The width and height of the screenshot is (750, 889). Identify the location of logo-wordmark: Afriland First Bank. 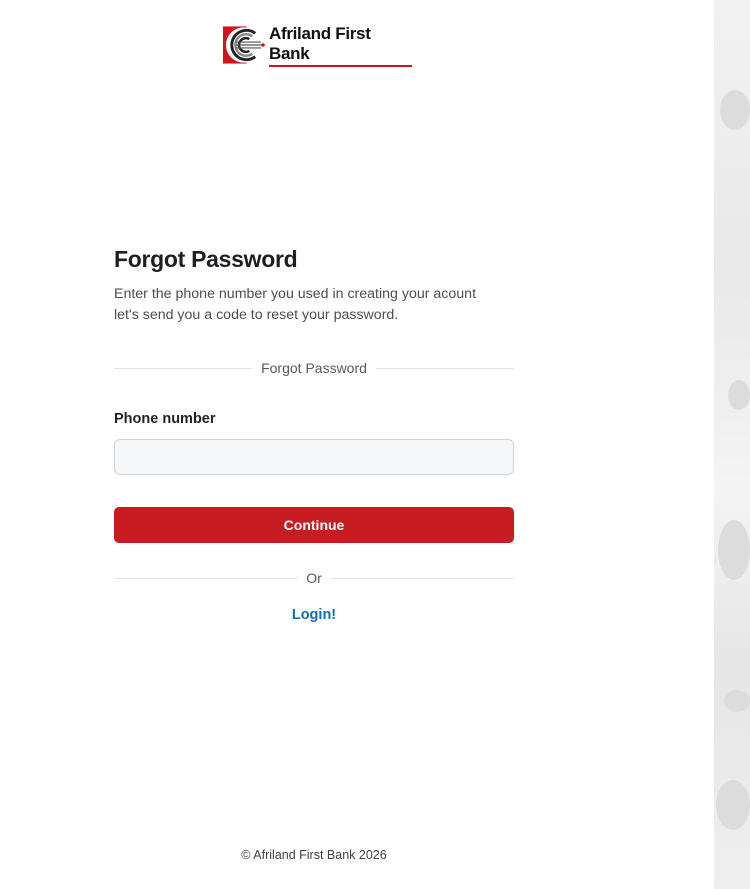
(340, 45).